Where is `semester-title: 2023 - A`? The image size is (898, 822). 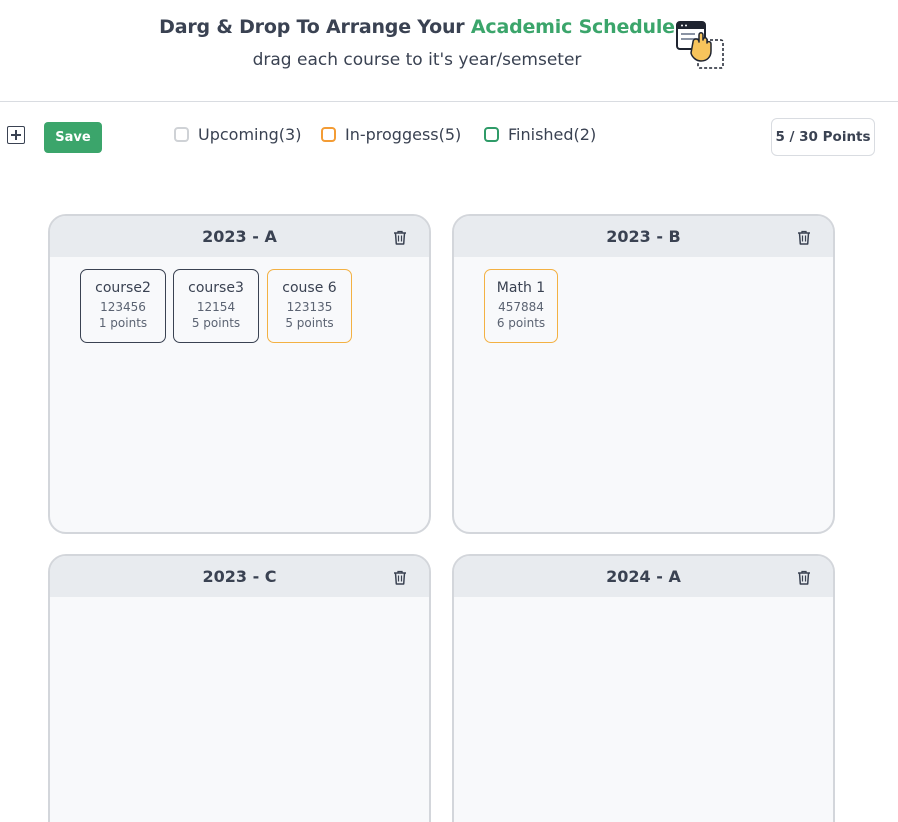
semester-title: 2023 - A is located at coordinates (239, 236).